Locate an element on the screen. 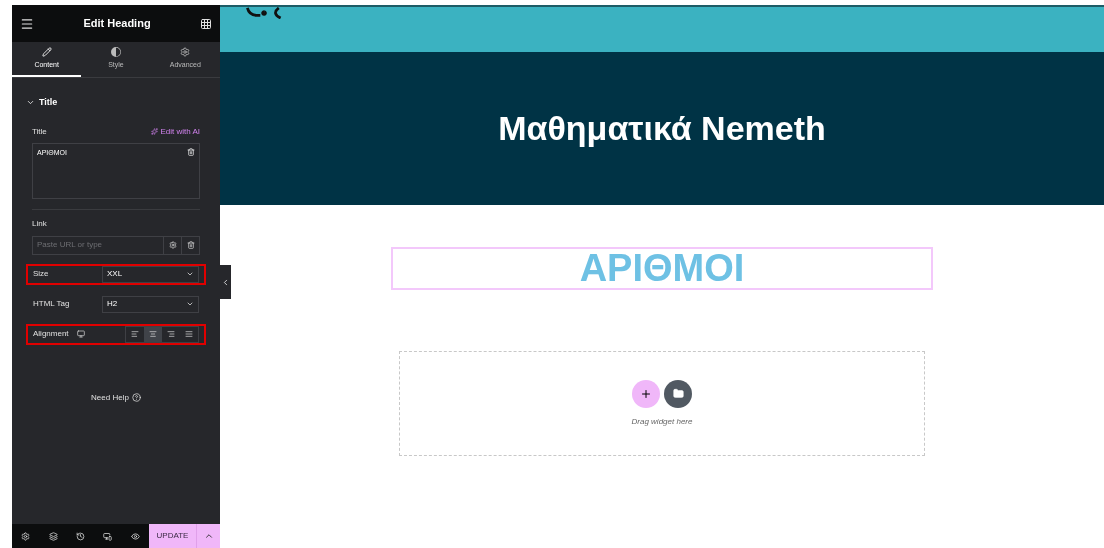 The height and width of the screenshot is (548, 1104). drop-hint: Drag widget here is located at coordinates (662, 421).